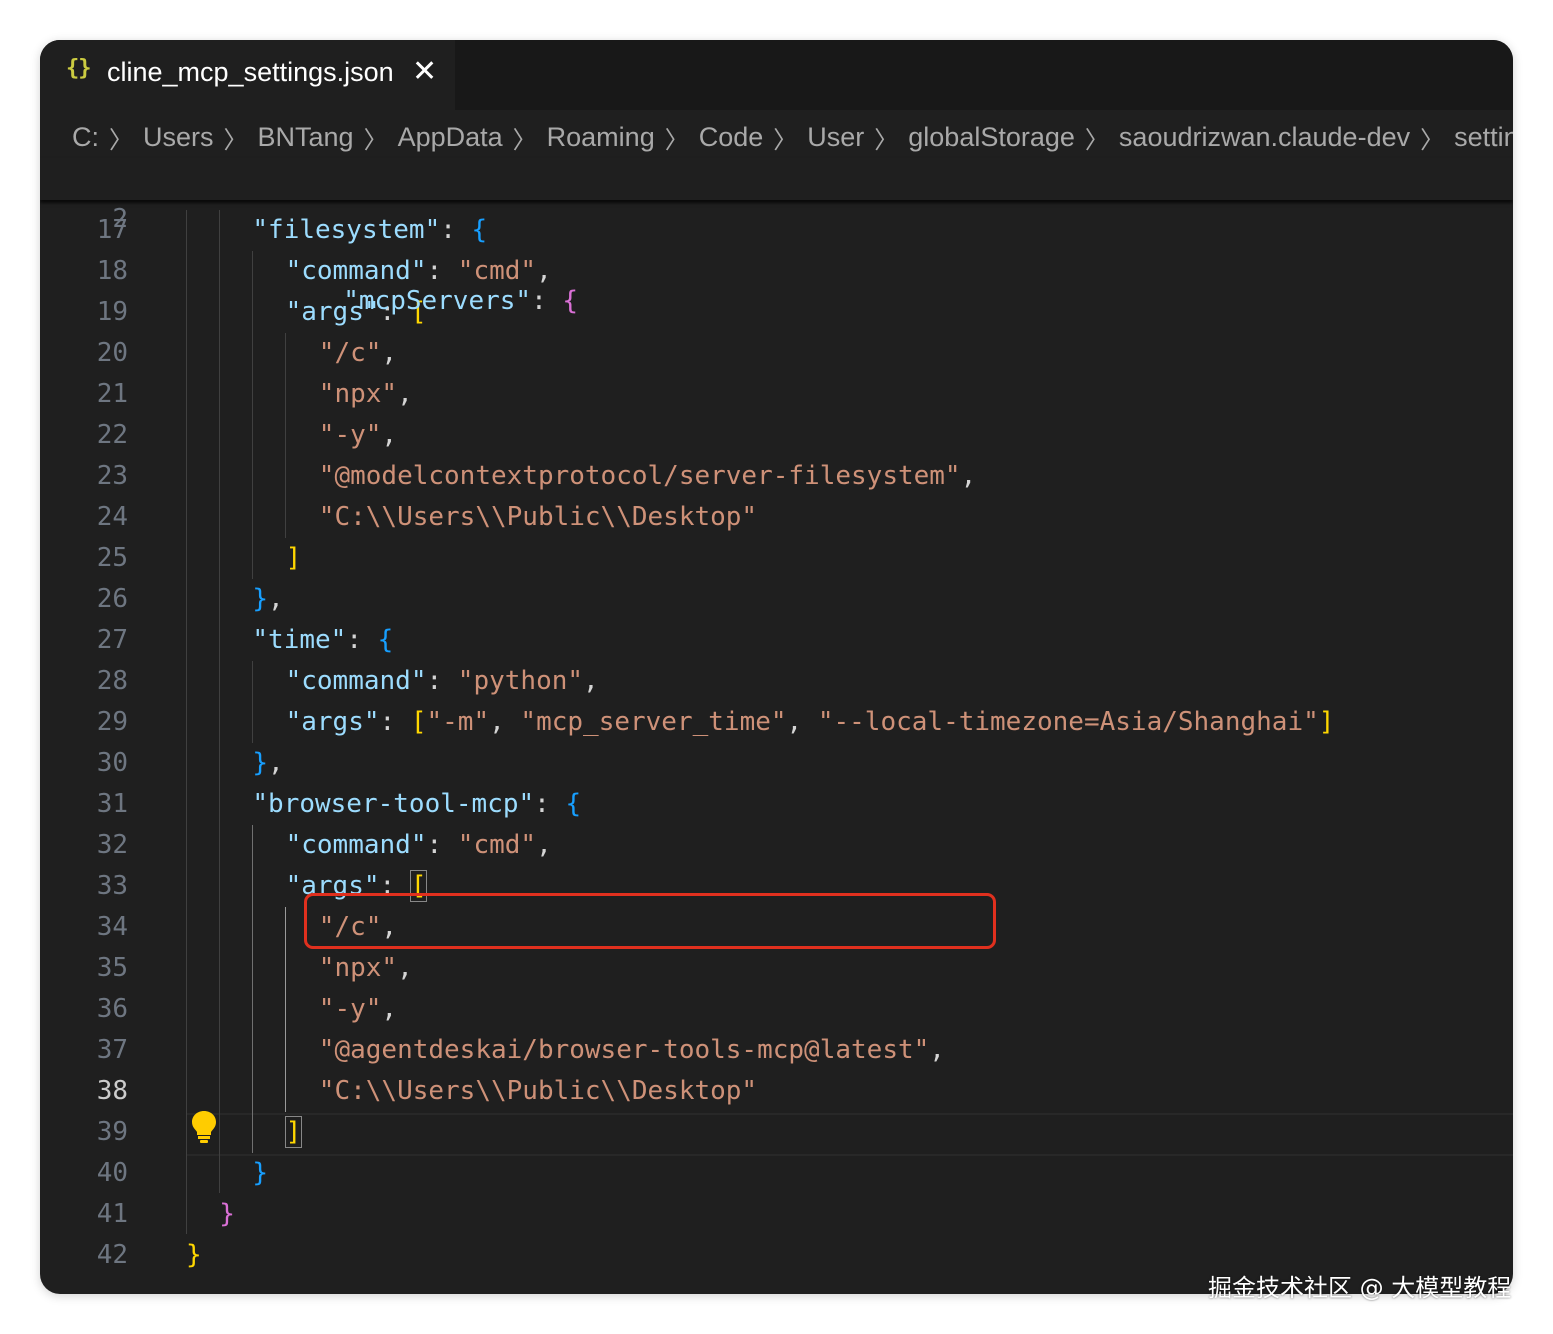 This screenshot has width=1553, height=1334. I want to click on json-bracket: {, so click(385, 640).